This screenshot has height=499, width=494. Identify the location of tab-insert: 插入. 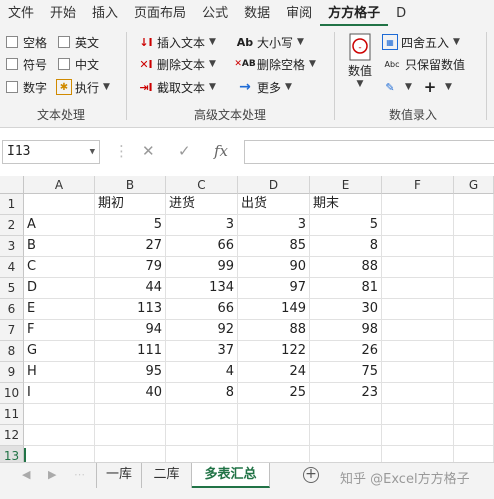
(105, 14).